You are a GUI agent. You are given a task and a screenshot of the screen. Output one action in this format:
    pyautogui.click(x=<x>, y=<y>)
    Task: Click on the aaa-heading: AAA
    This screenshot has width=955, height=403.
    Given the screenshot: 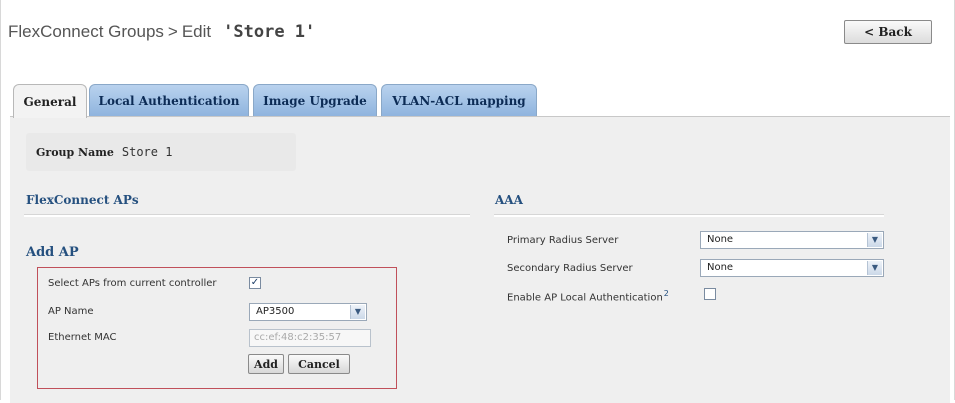 What is the action you would take?
    pyautogui.click(x=509, y=200)
    